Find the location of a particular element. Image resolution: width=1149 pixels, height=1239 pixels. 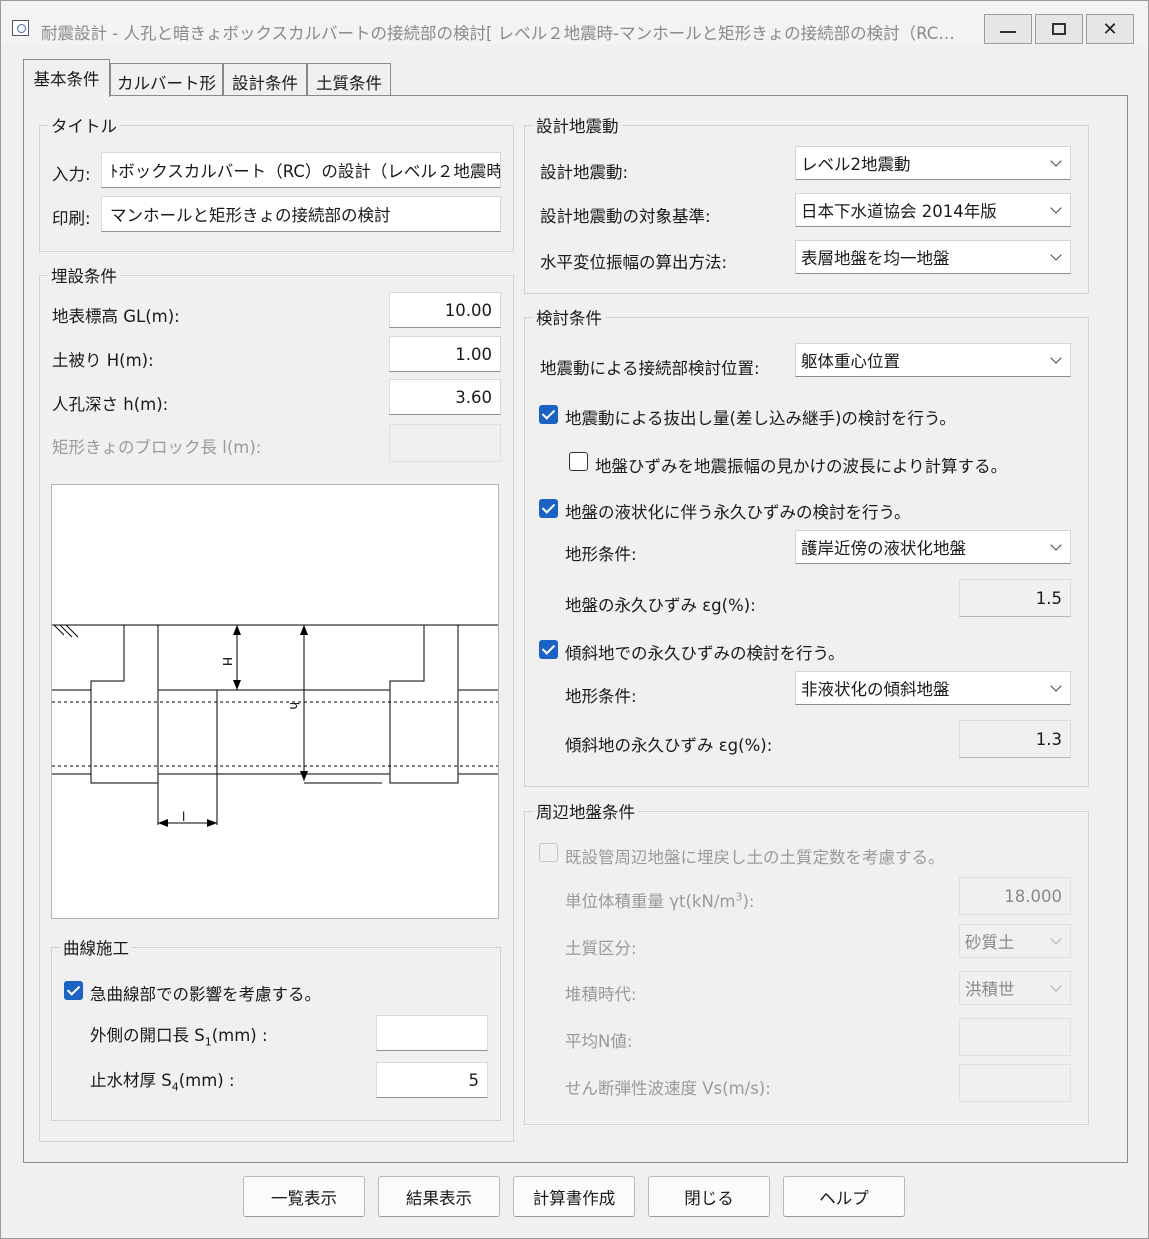

manhole-culvert-drawing: H h l is located at coordinates (275, 725).